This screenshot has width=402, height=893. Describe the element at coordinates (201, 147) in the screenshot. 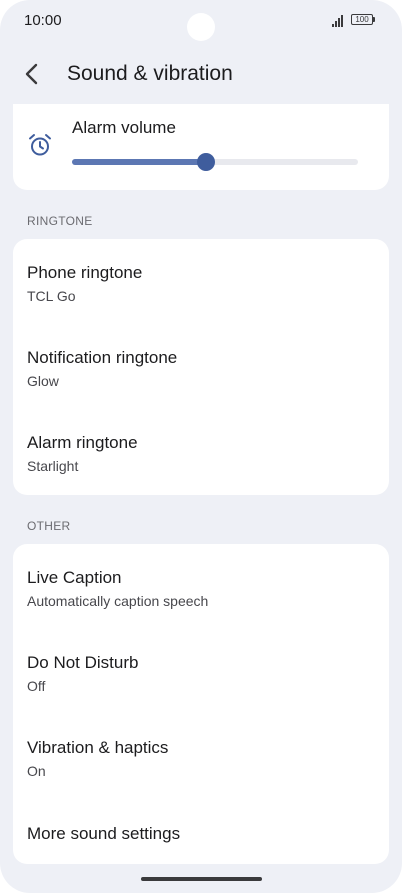

I see `alarm-volume-card: Alarm volume` at that location.